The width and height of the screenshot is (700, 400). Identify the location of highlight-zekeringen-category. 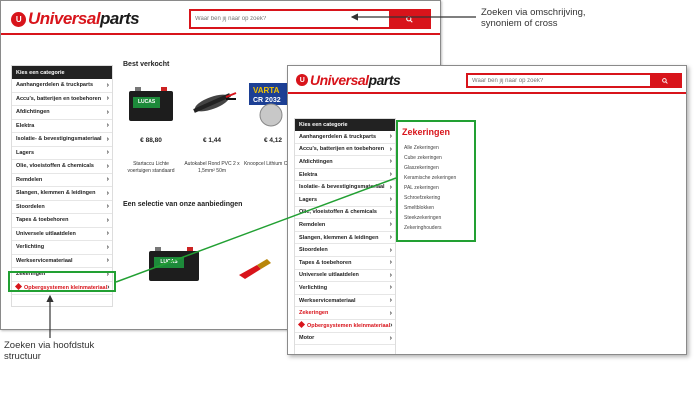
(62, 281).